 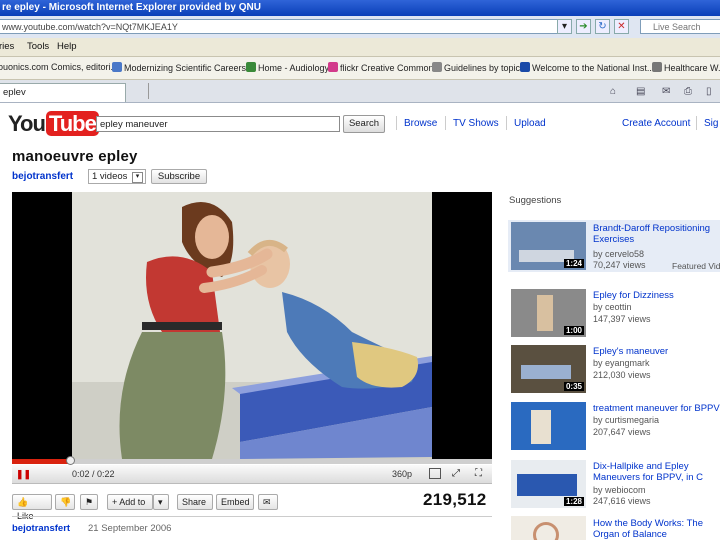 What do you see at coordinates (235, 502) in the screenshot?
I see `embed-button: Embed` at bounding box center [235, 502].